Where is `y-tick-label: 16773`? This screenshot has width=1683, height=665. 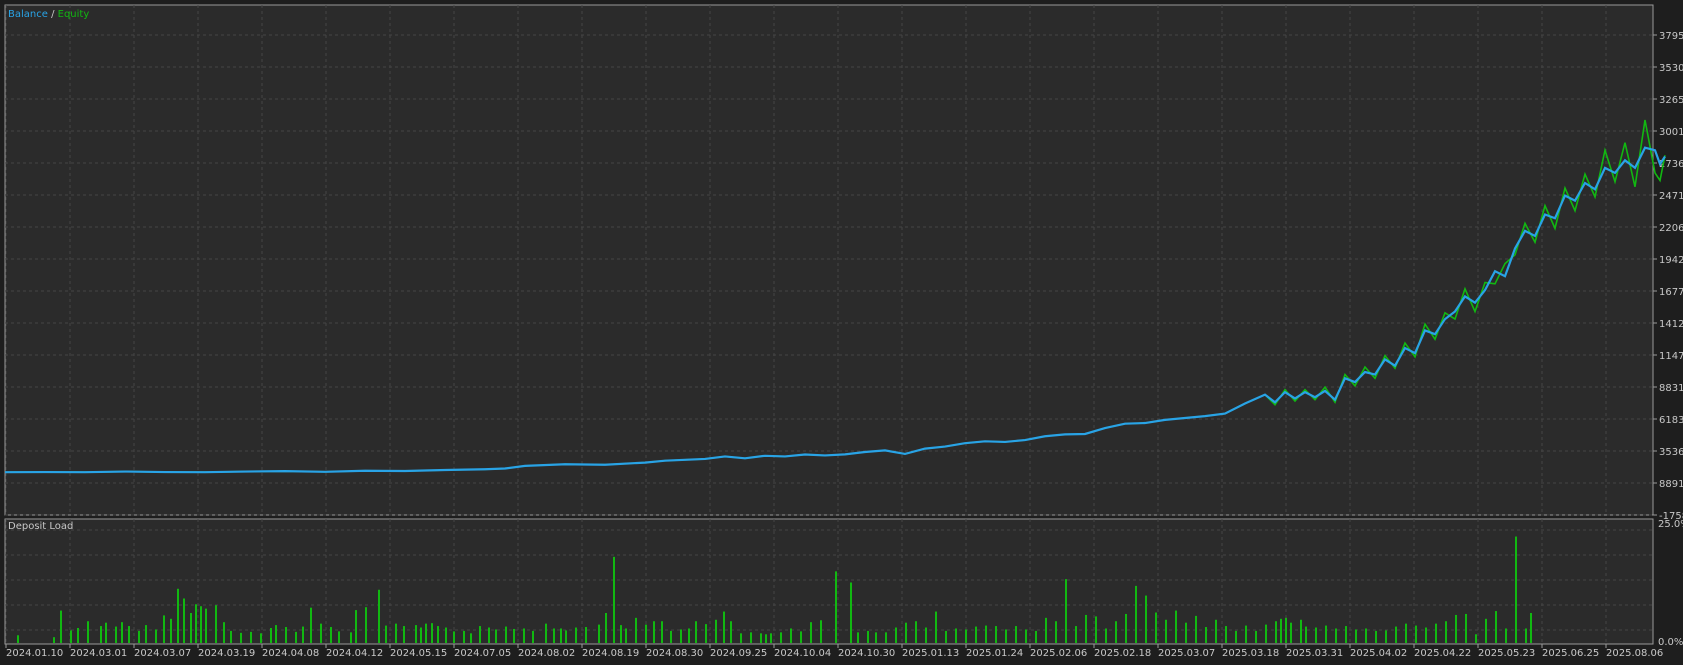 y-tick-label: 16773 is located at coordinates (1671, 292).